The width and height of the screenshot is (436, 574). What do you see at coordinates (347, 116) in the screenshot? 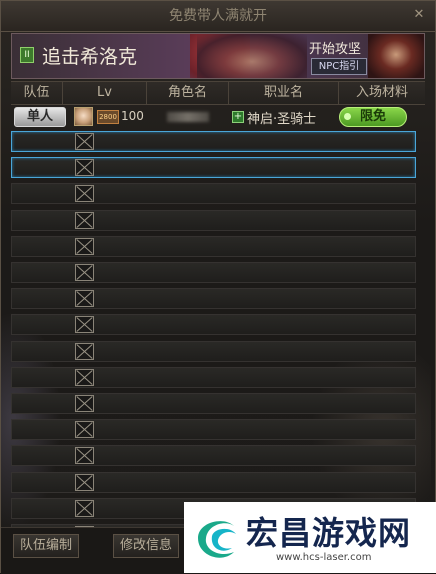
I see `ticket-dot-icon` at bounding box center [347, 116].